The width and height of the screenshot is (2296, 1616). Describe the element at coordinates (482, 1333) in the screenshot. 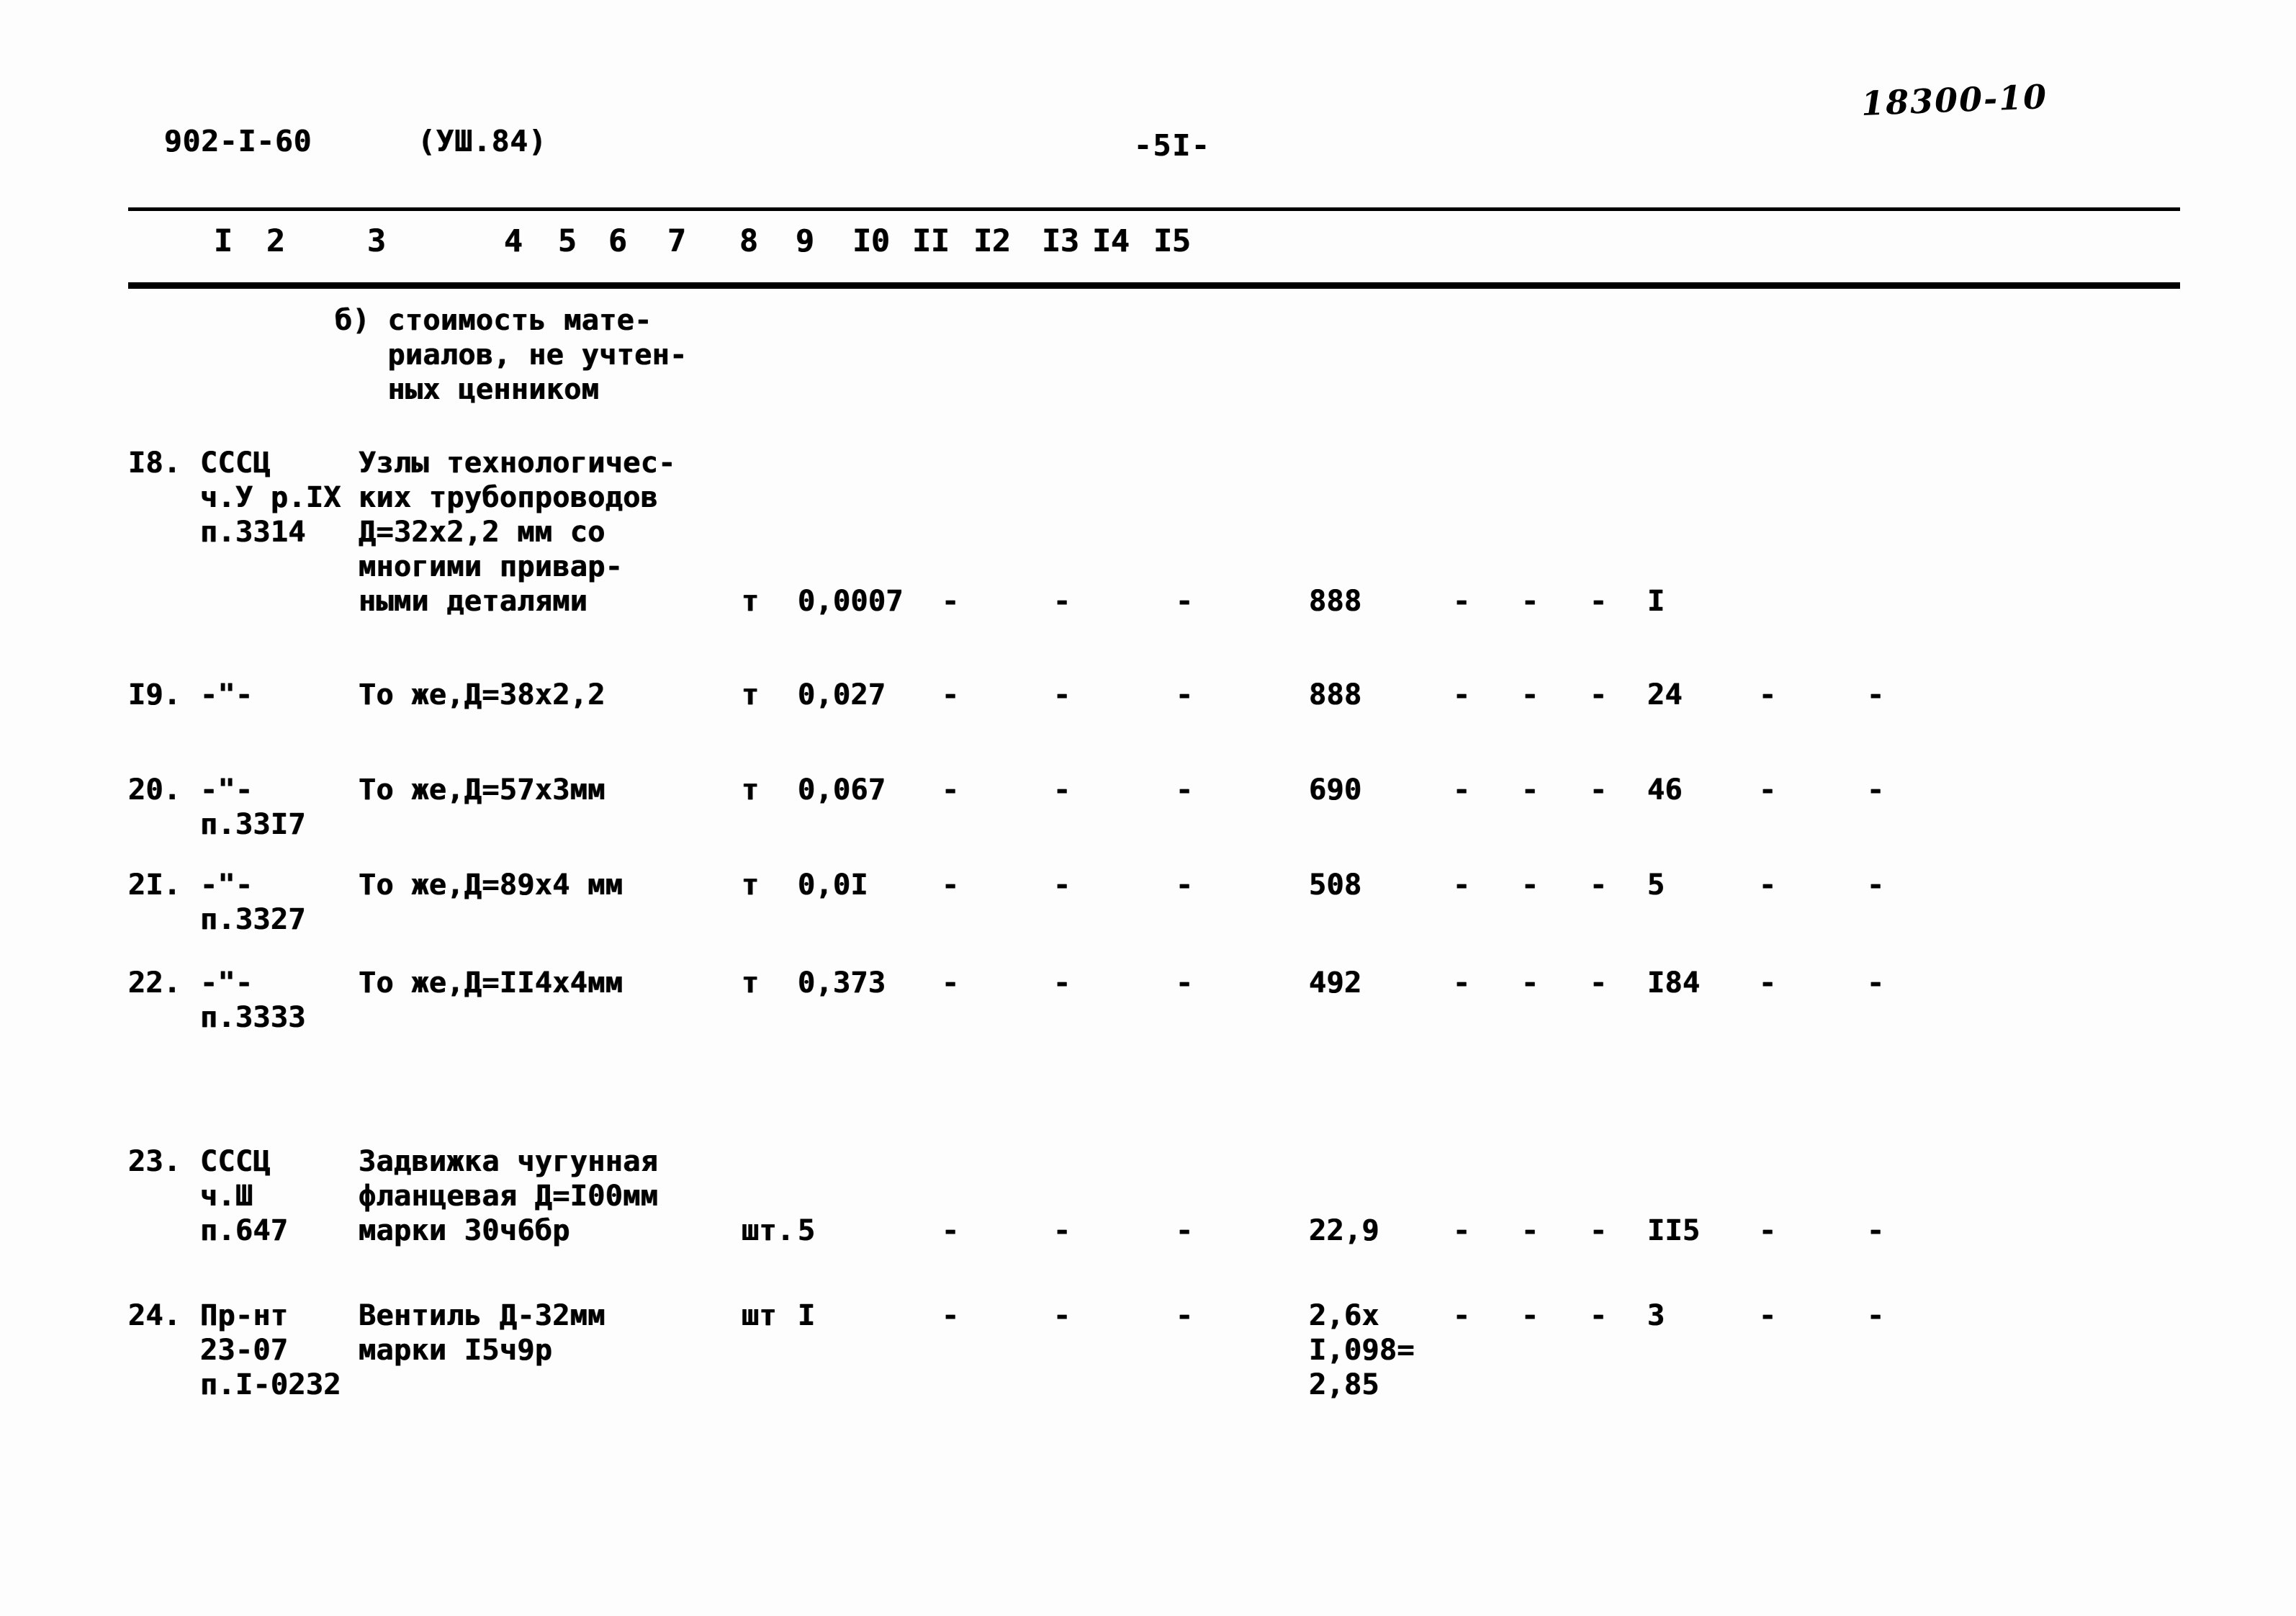

I see `row-description: Вентиль Д-32мм марки I5ч9р` at that location.